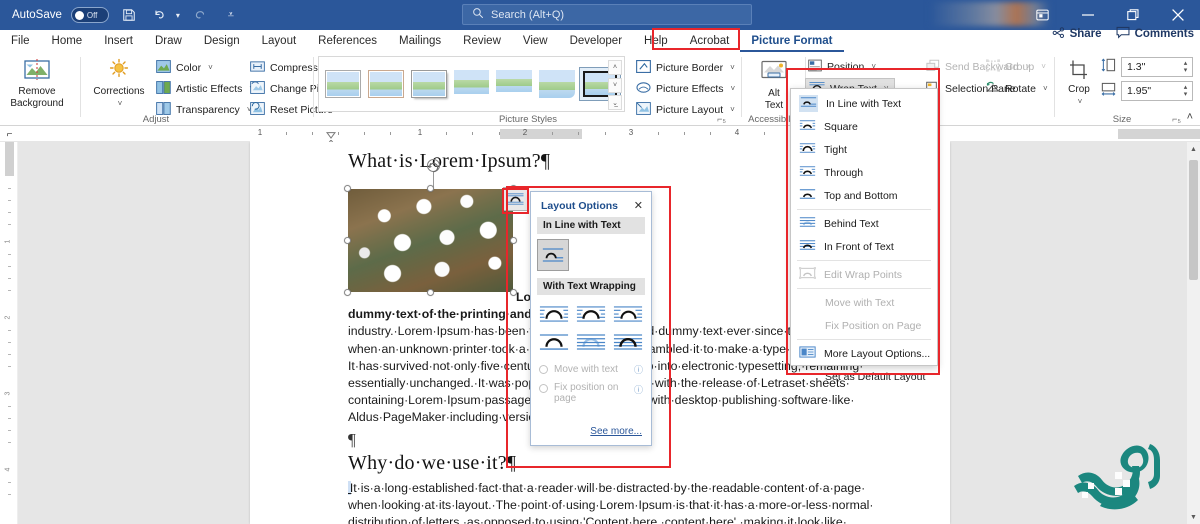 The image size is (1200, 524). What do you see at coordinates (864, 246) in the screenshot?
I see `wrap-menu-in-front-of-text: In Front of Text` at bounding box center [864, 246].